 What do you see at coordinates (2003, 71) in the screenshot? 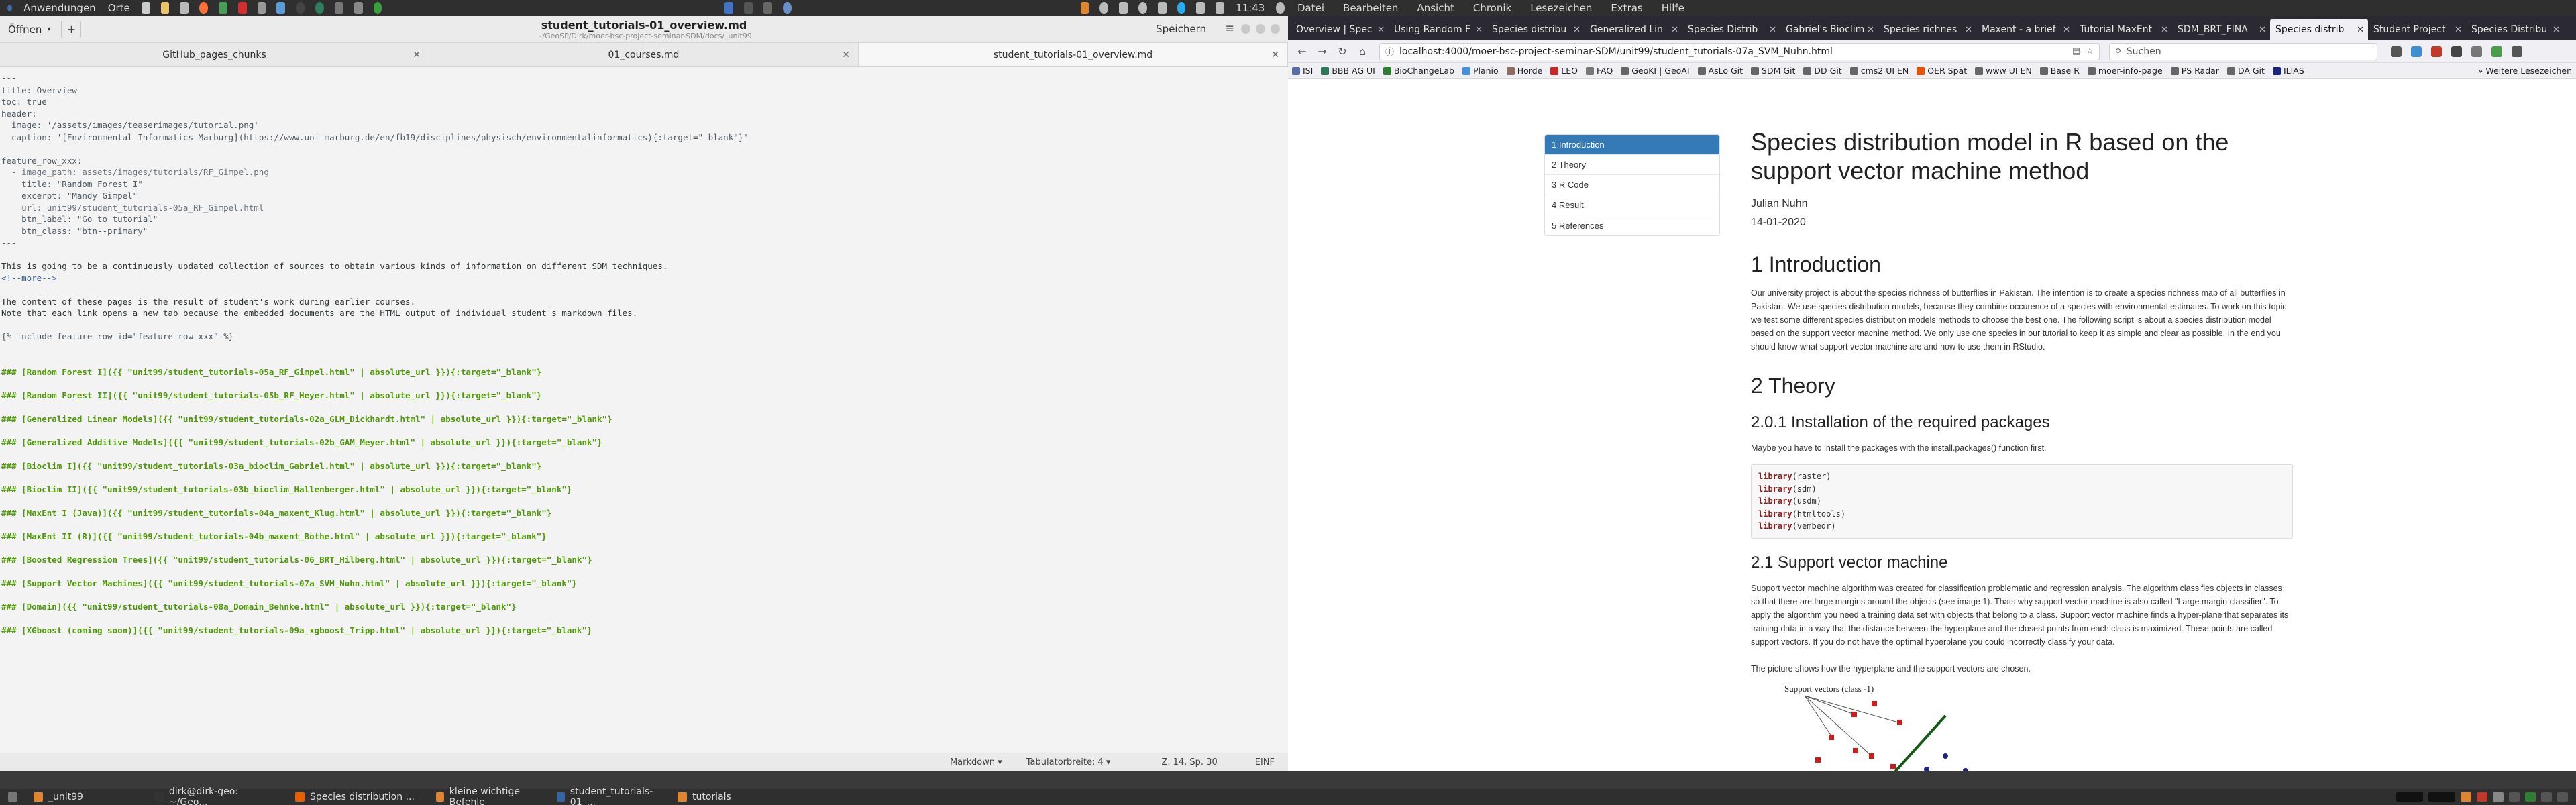
I see `bookmark-item: www UI EN` at bounding box center [2003, 71].